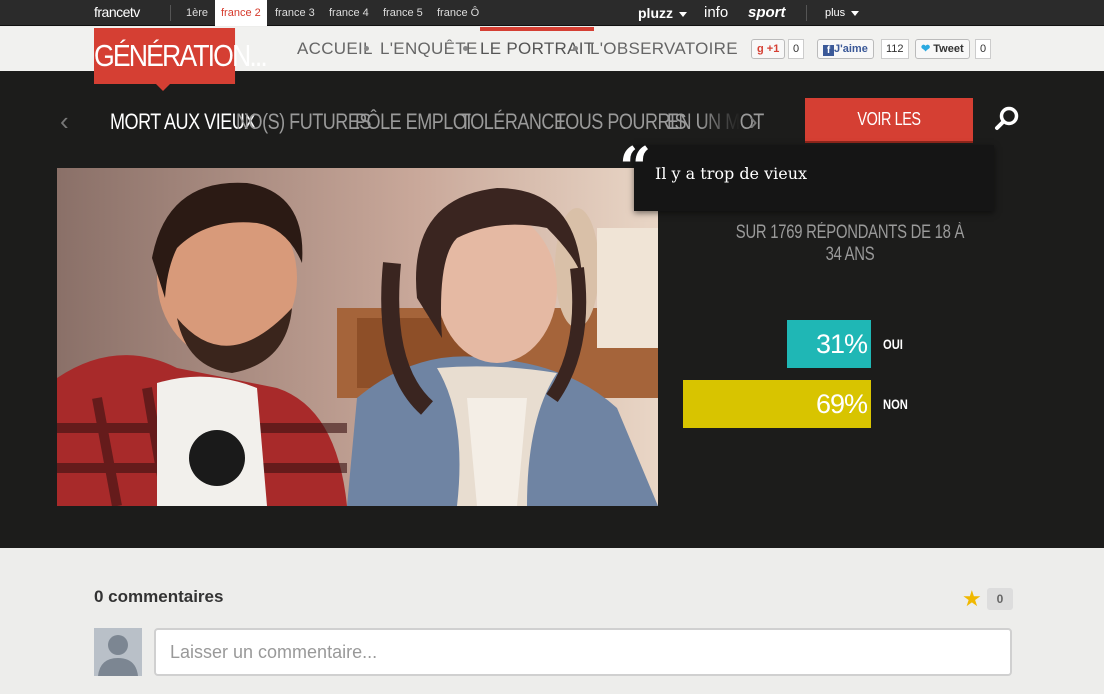 This screenshot has height=694, width=1104. Describe the element at coordinates (635, 168) in the screenshot. I see `quote-icon: “` at that location.